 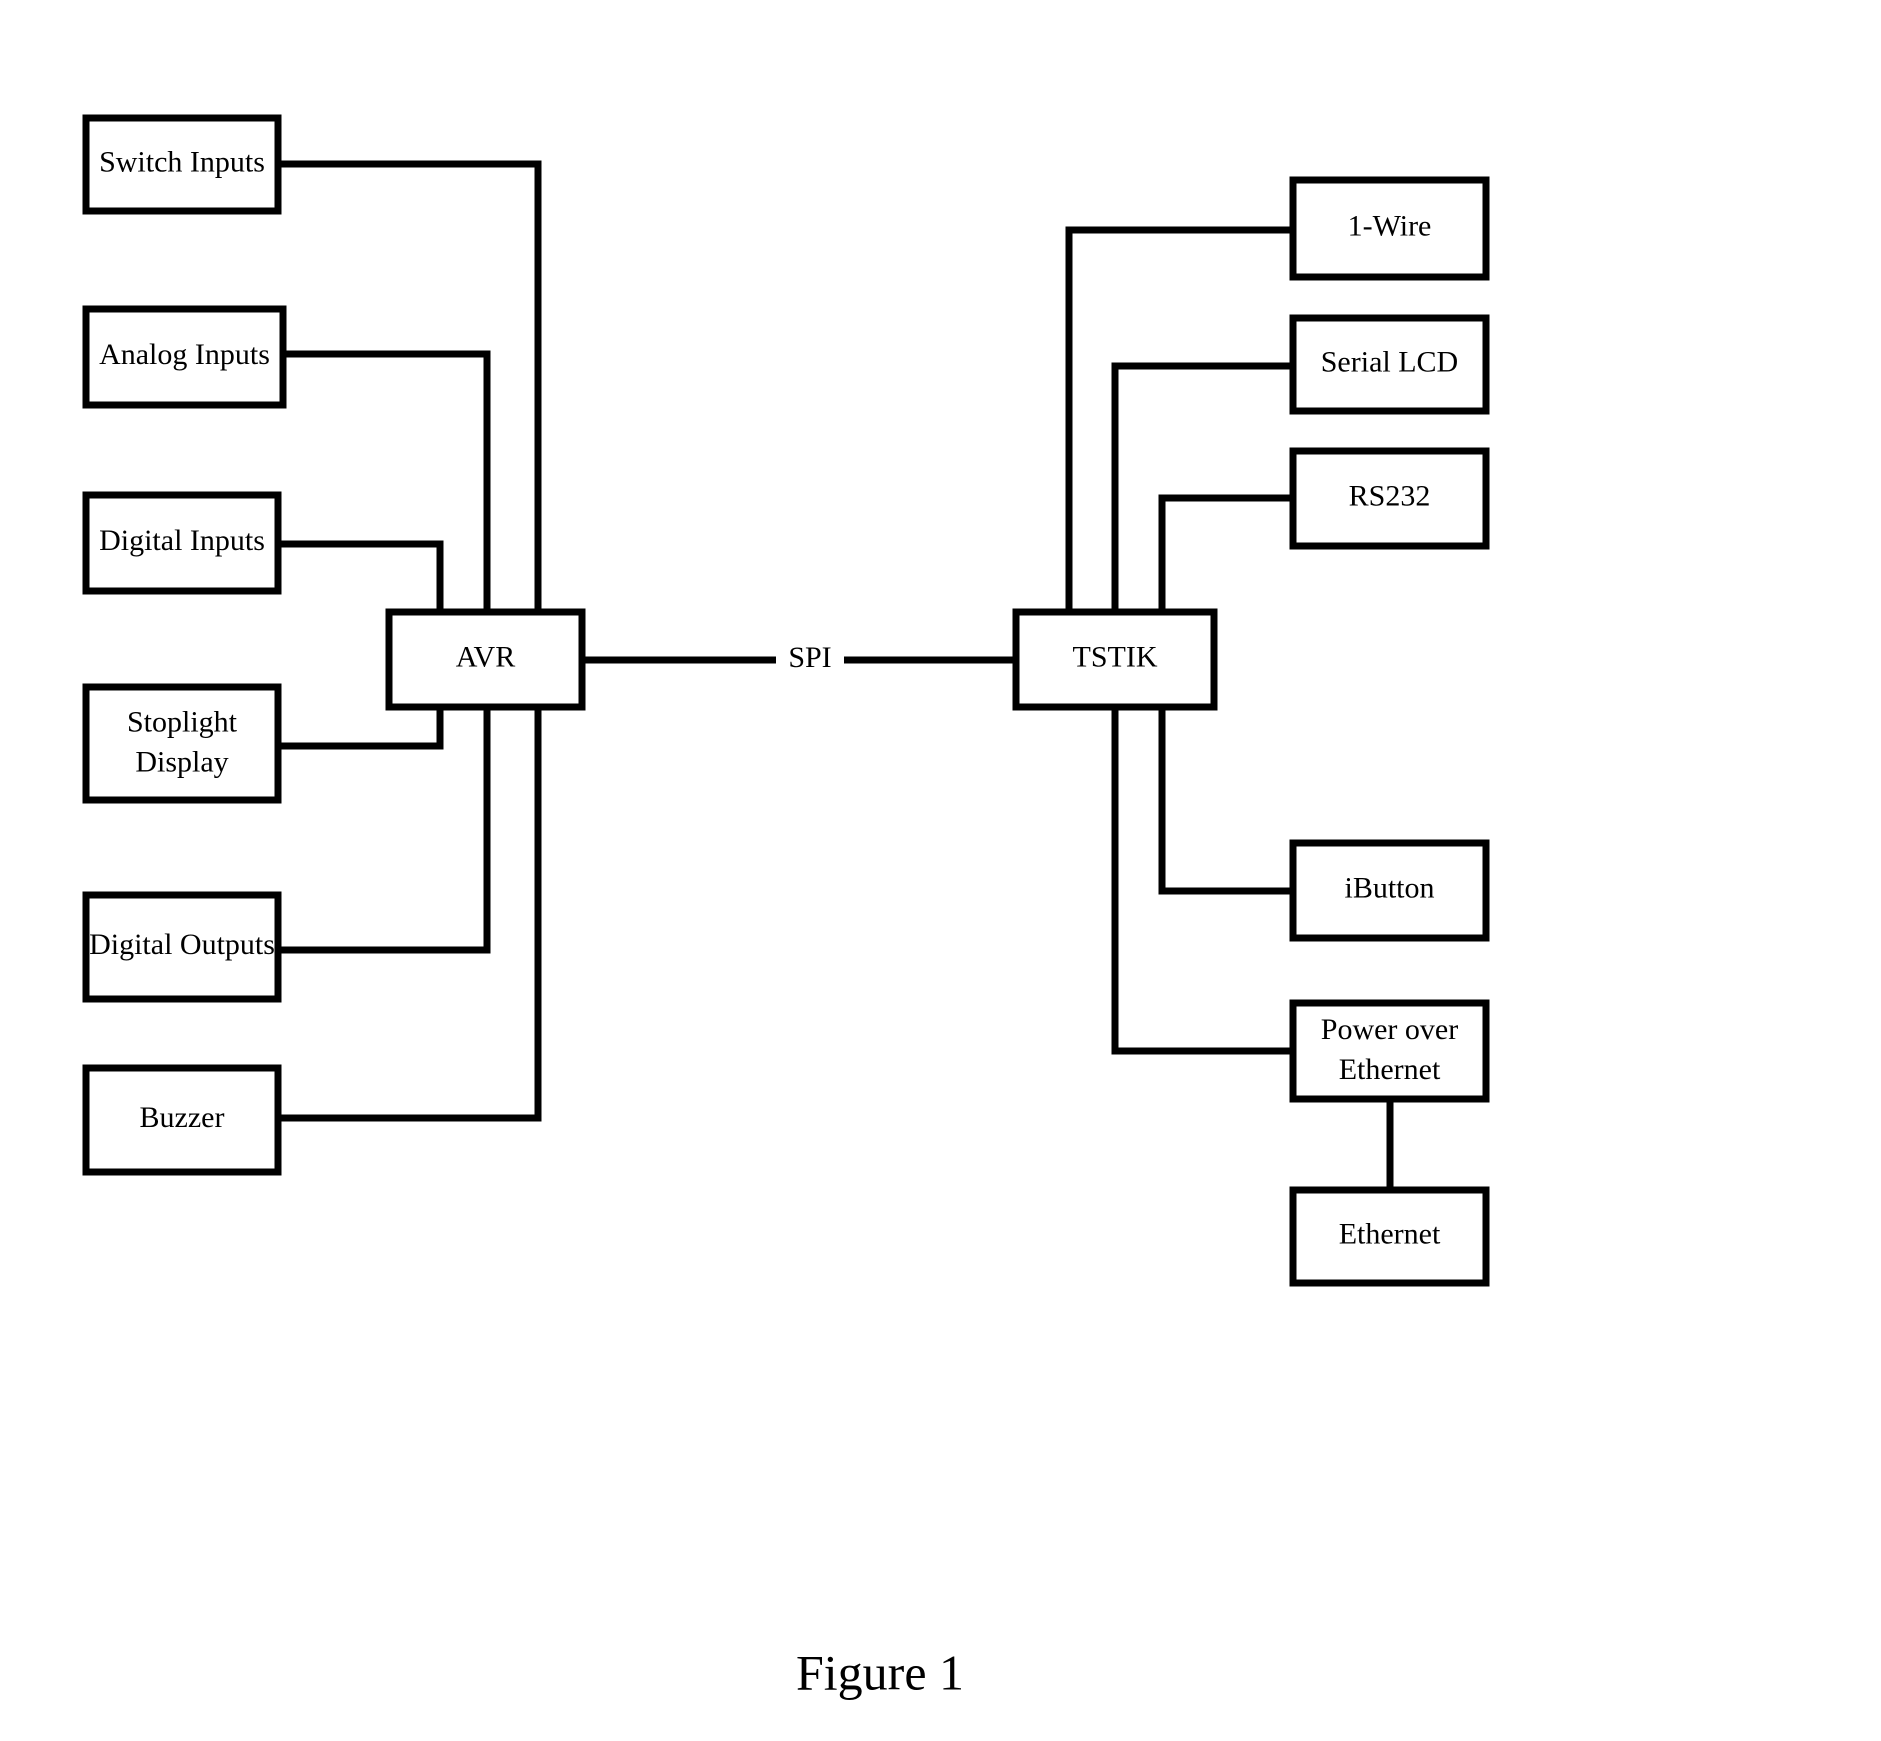 I want to click on node-label-ethernet: Ethernet, so click(x=1390, y=1233).